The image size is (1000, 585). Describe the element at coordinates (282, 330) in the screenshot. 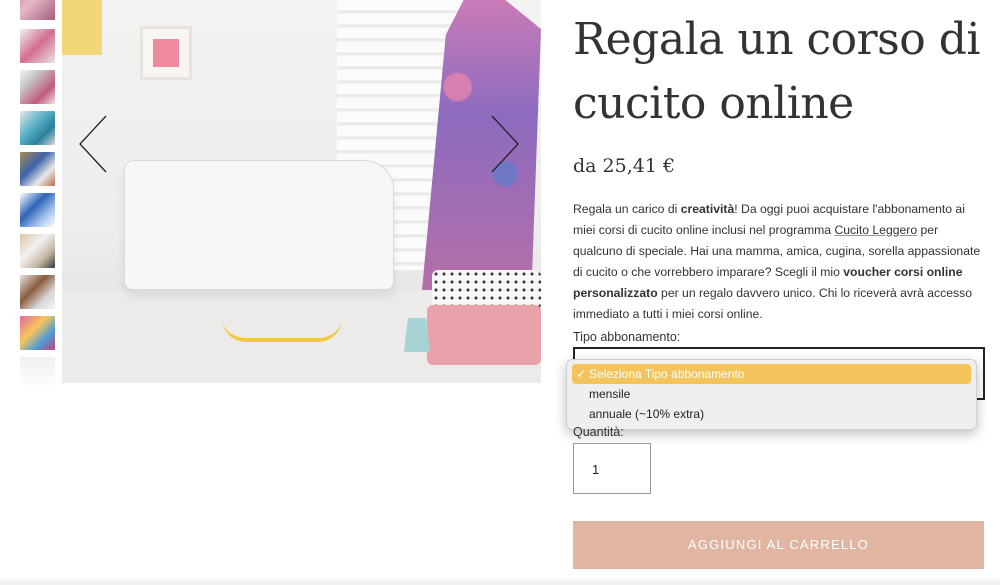

I see `measuring-tape` at that location.